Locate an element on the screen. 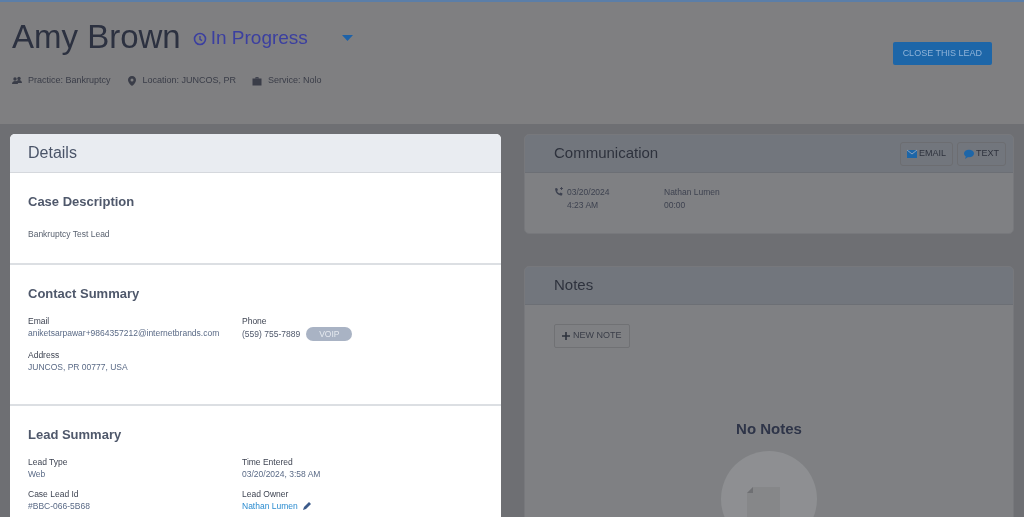 The height and width of the screenshot is (517, 1024). empty-notes-text: No Notes is located at coordinates (769, 429).